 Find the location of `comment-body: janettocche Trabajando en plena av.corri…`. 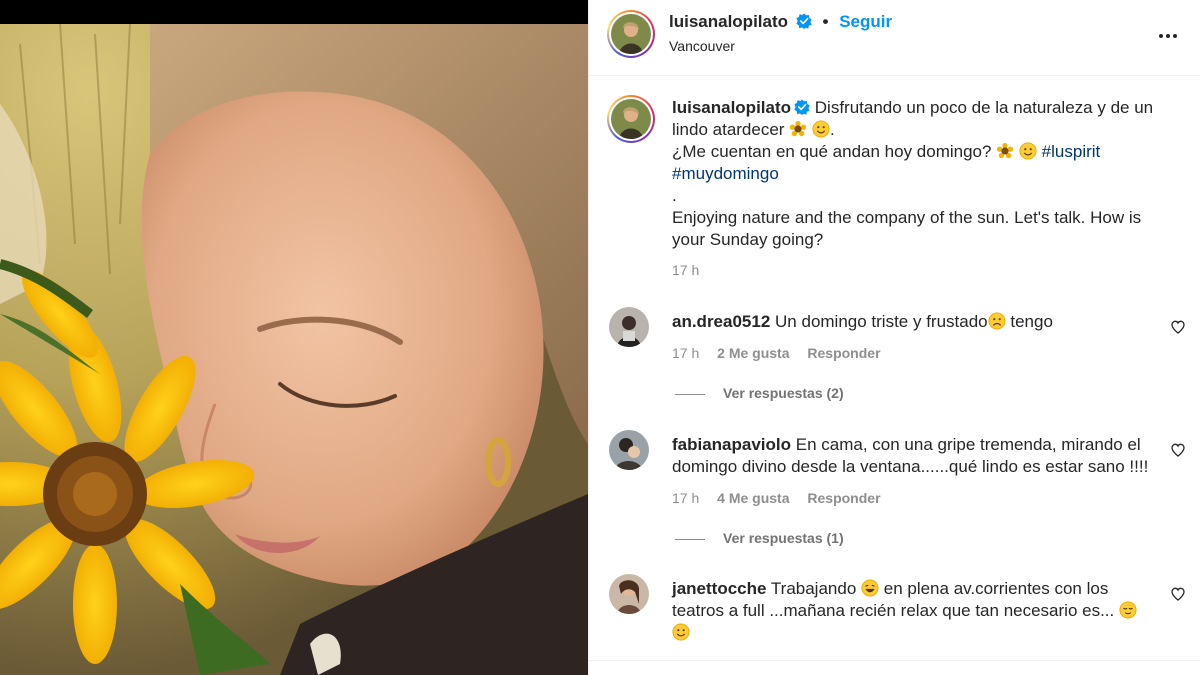

comment-body: janettocche Trabajando en plena av.corri… is located at coordinates (912, 611).